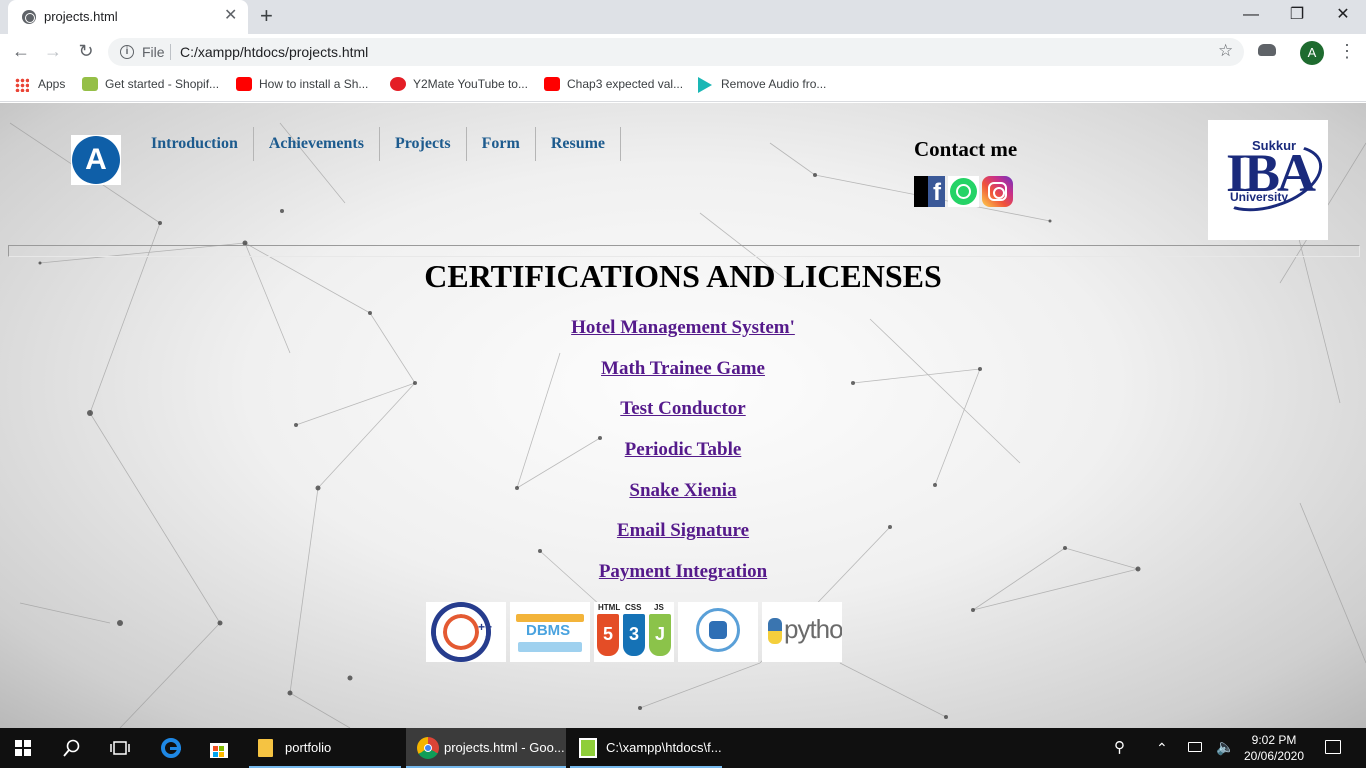  I want to click on project-link-math: Math Trainee Game, so click(683, 377).